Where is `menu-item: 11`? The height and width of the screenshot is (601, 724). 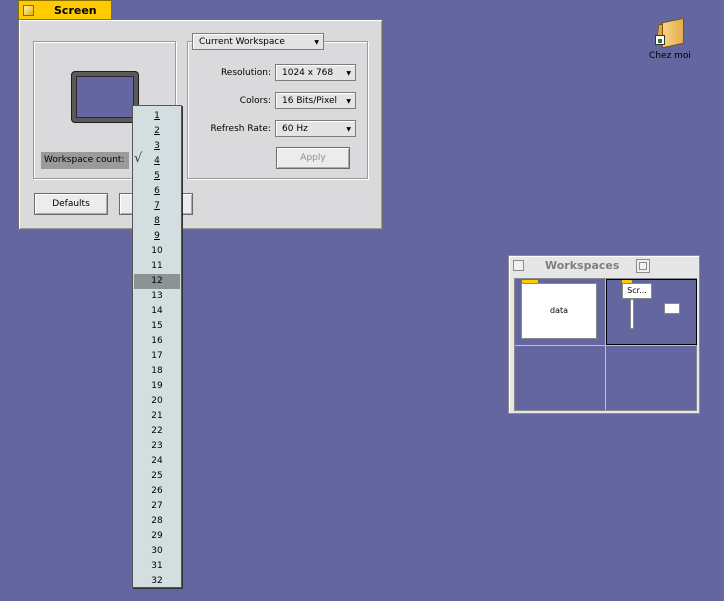
menu-item: 11 is located at coordinates (157, 266).